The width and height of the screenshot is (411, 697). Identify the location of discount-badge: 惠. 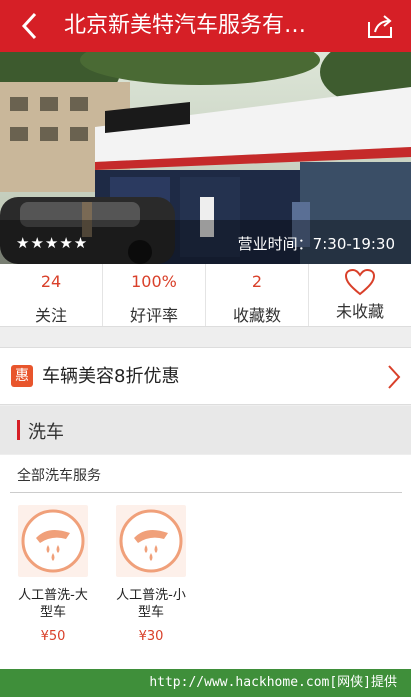
(22, 376).